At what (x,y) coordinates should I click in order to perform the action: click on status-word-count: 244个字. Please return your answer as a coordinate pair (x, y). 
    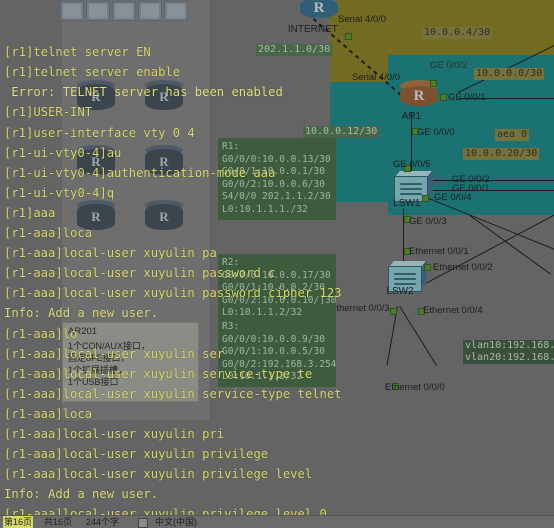
    Looking at the image, I should click on (103, 522).